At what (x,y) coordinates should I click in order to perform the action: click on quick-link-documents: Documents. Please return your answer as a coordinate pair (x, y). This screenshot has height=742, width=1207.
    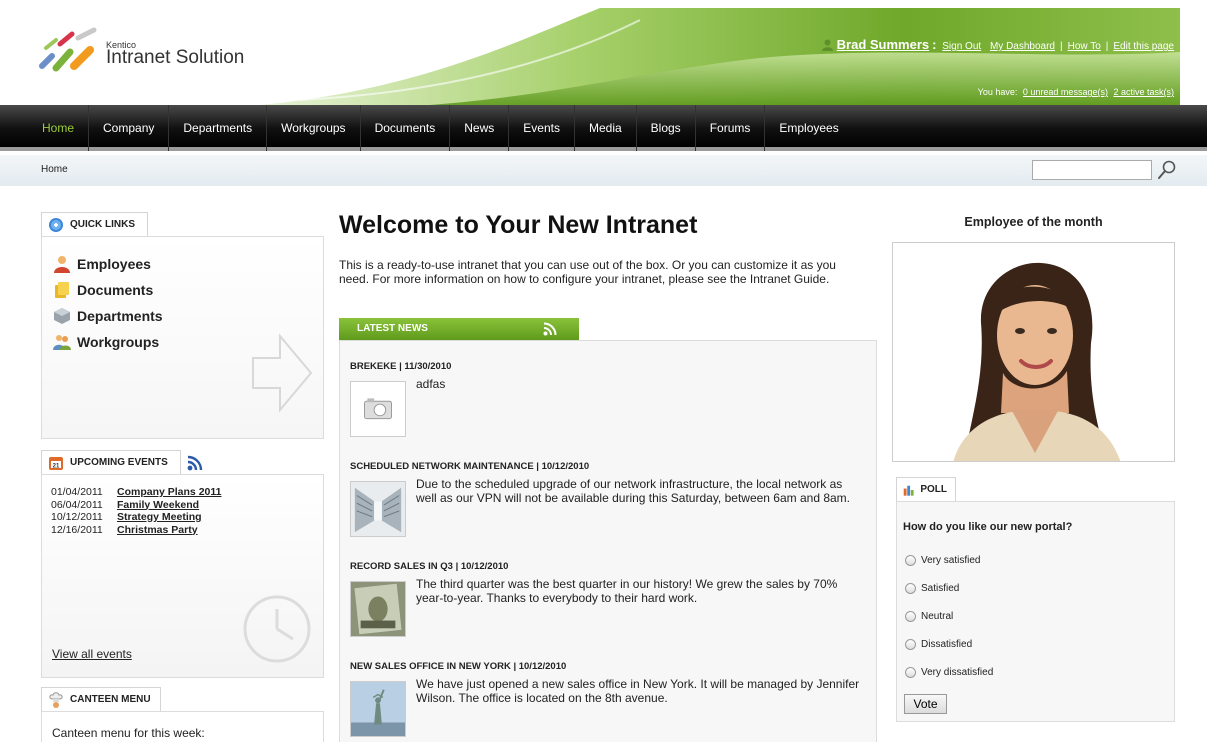
    Looking at the image, I should click on (108, 290).